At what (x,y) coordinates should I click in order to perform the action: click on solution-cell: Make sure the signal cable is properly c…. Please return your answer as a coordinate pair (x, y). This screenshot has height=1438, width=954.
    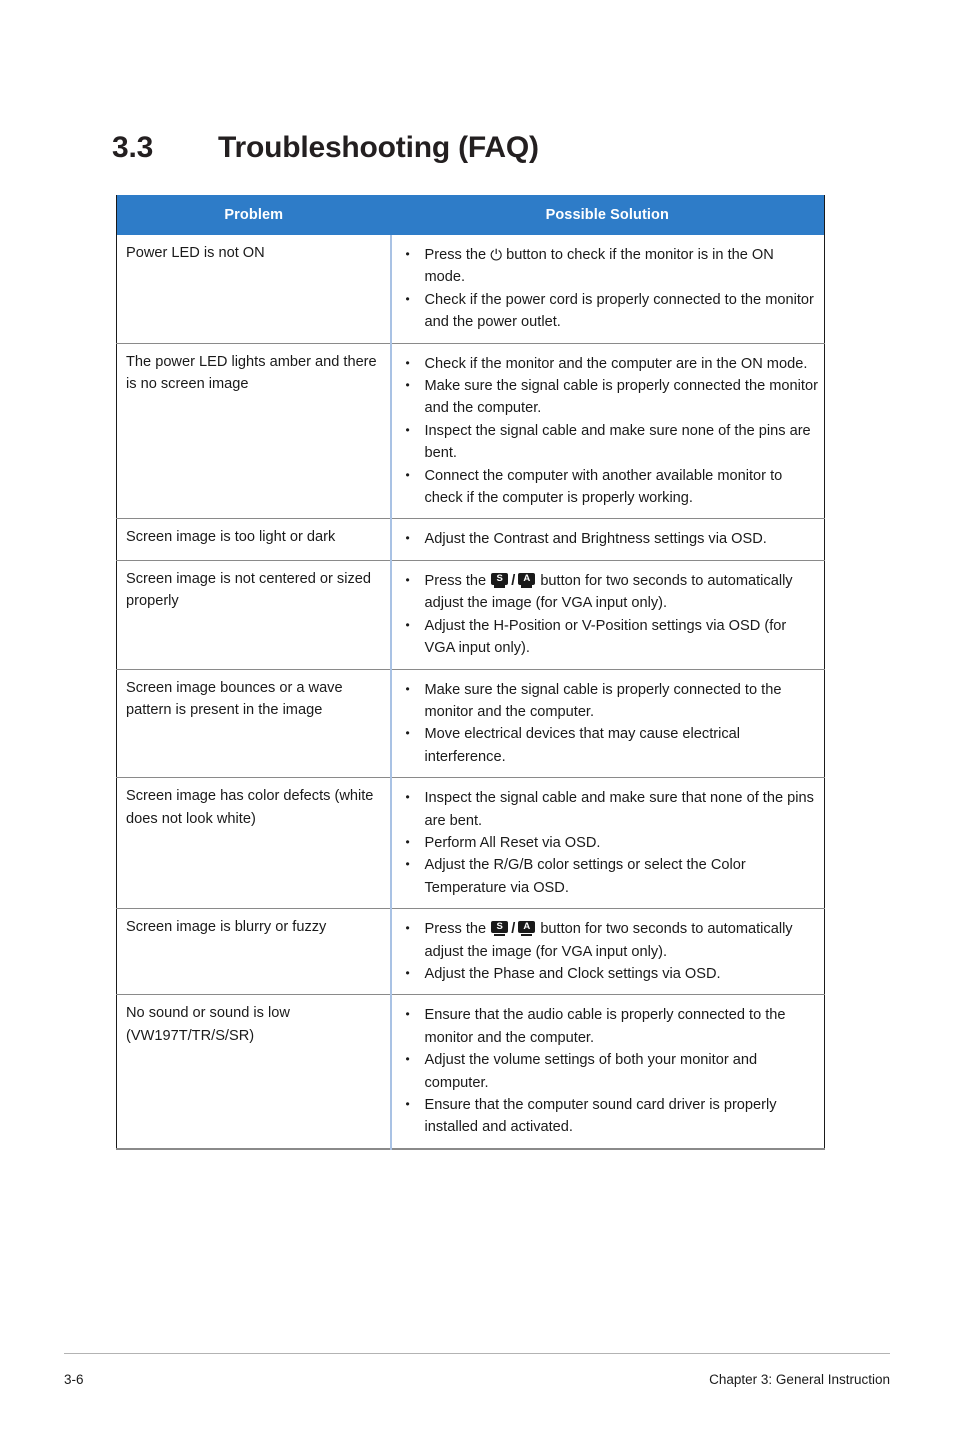
    Looking at the image, I should click on (607, 723).